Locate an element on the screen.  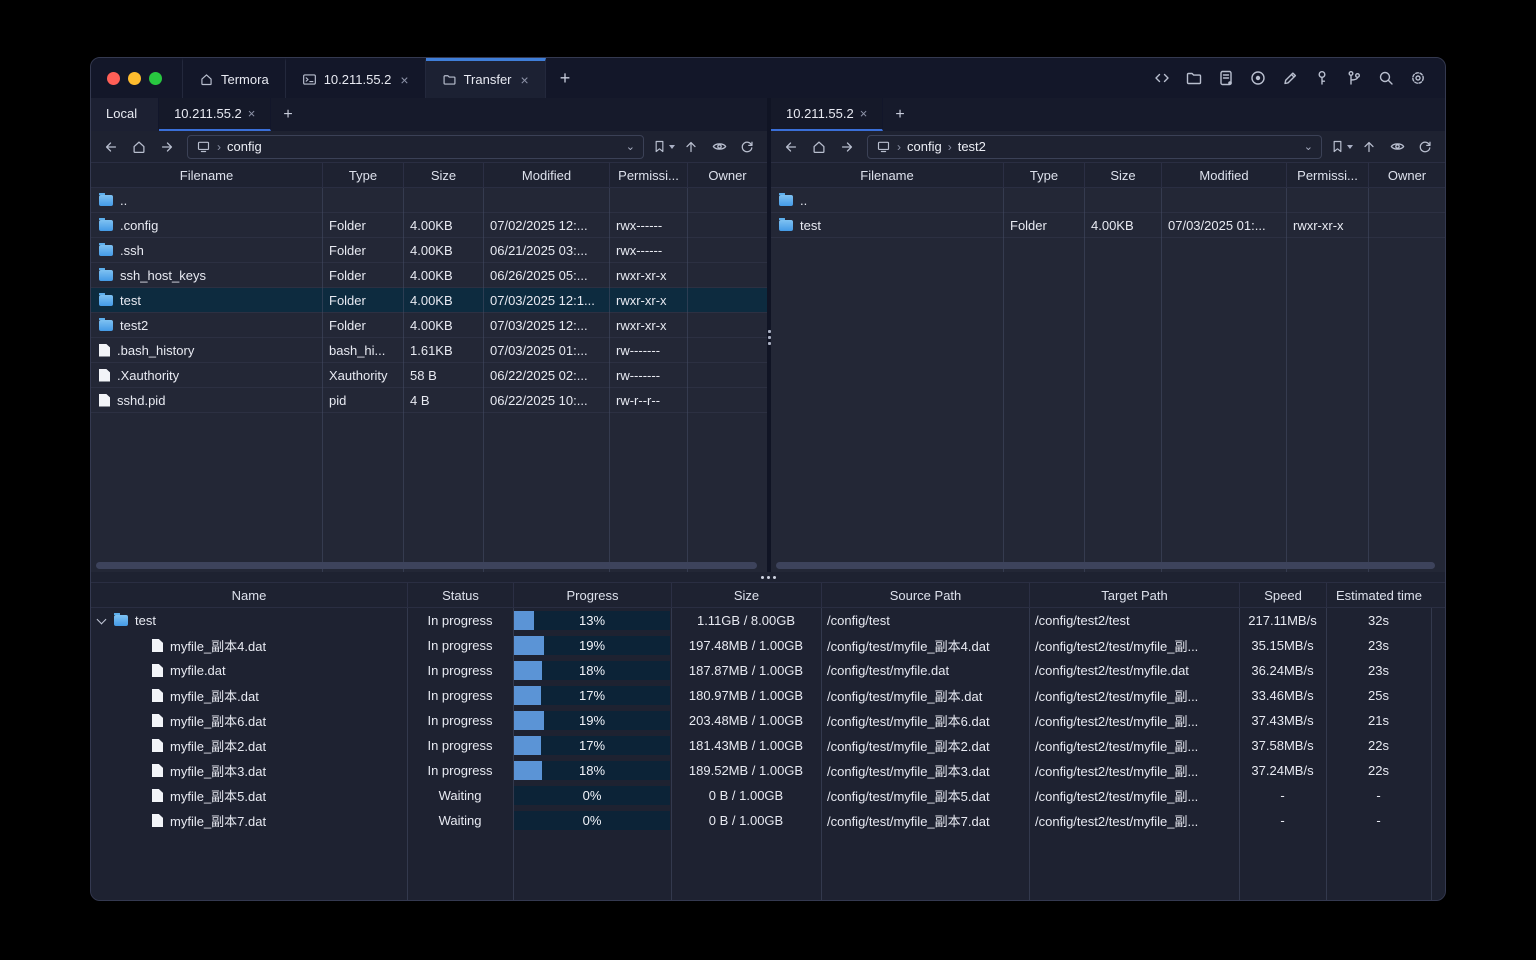
transfer-splitter is located at coordinates (768, 577).